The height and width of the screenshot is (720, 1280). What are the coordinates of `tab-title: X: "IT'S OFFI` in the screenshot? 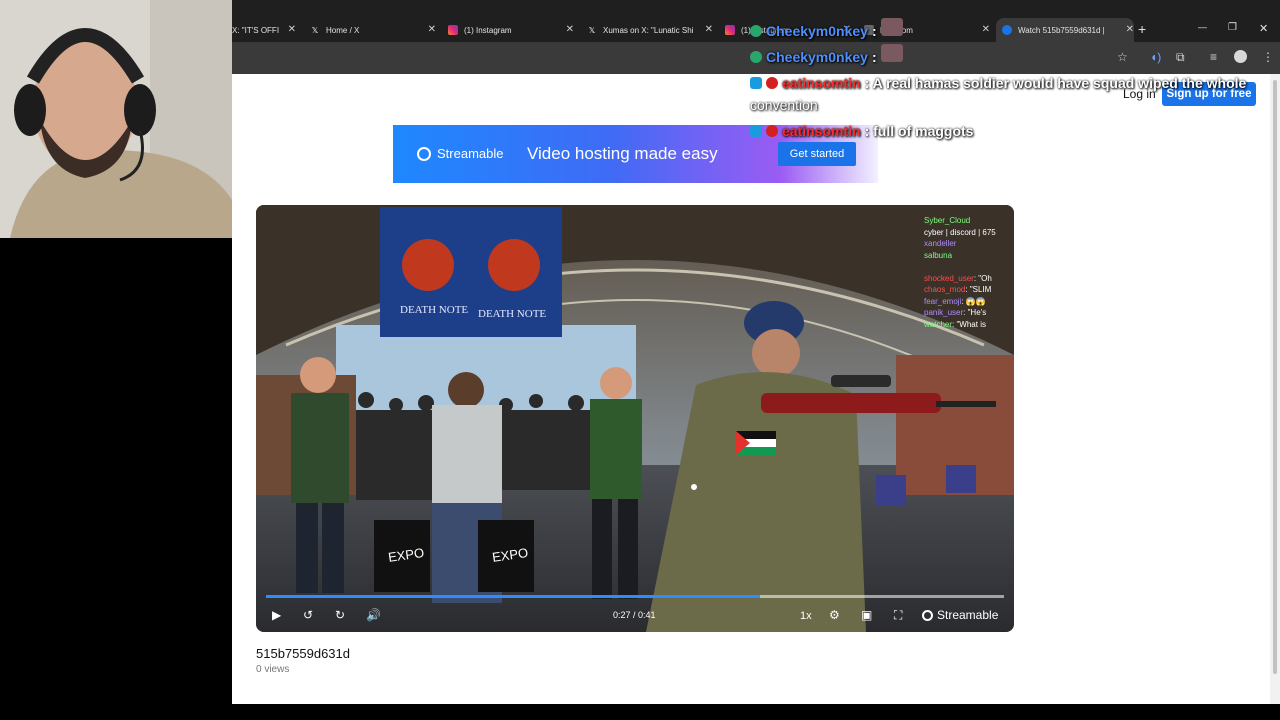 It's located at (256, 30).